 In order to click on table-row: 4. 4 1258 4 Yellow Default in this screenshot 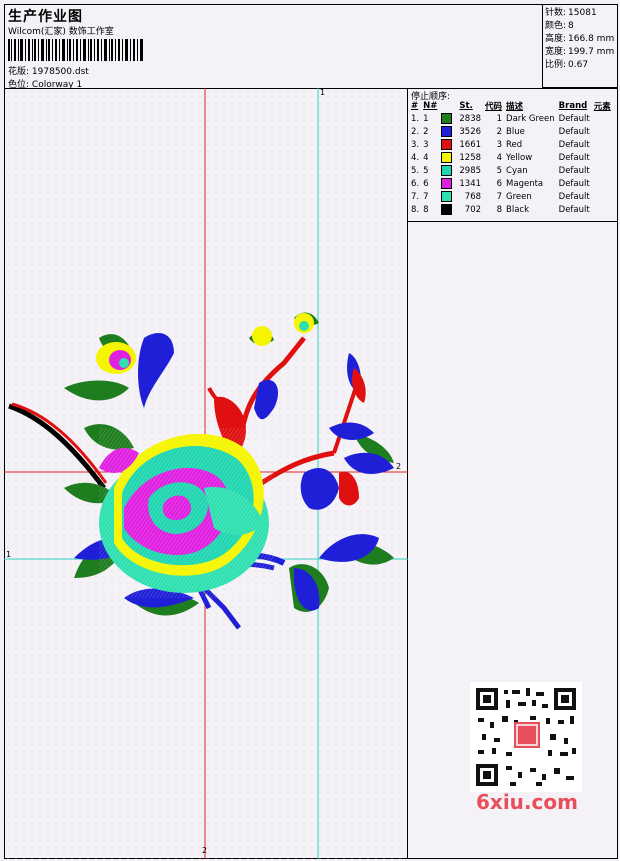, I will do `click(511, 157)`.